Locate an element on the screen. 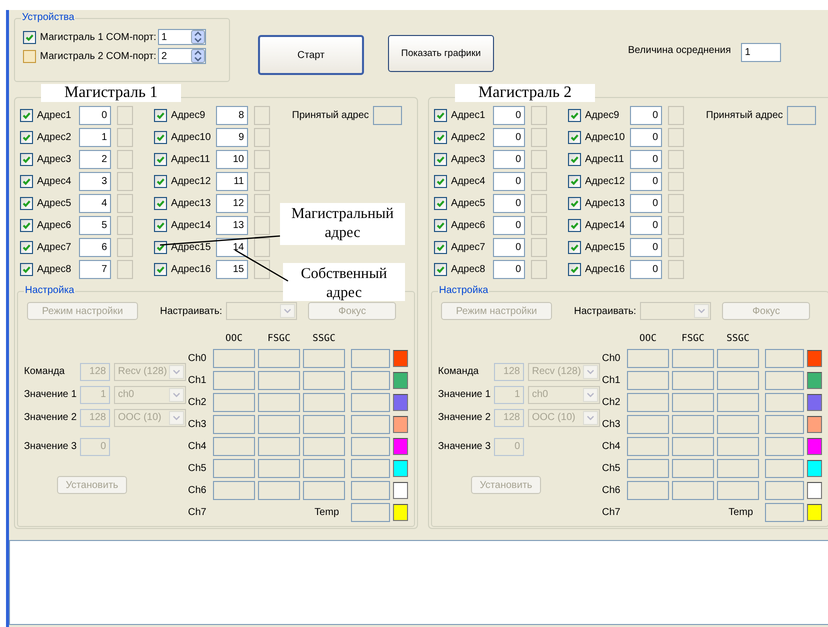 This screenshot has width=828, height=627. address-field: 1 is located at coordinates (95, 137).